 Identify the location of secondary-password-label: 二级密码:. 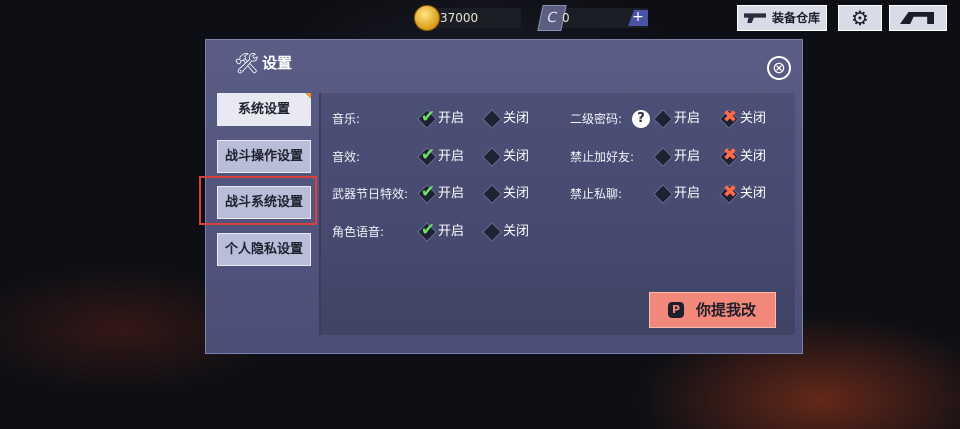
(596, 119).